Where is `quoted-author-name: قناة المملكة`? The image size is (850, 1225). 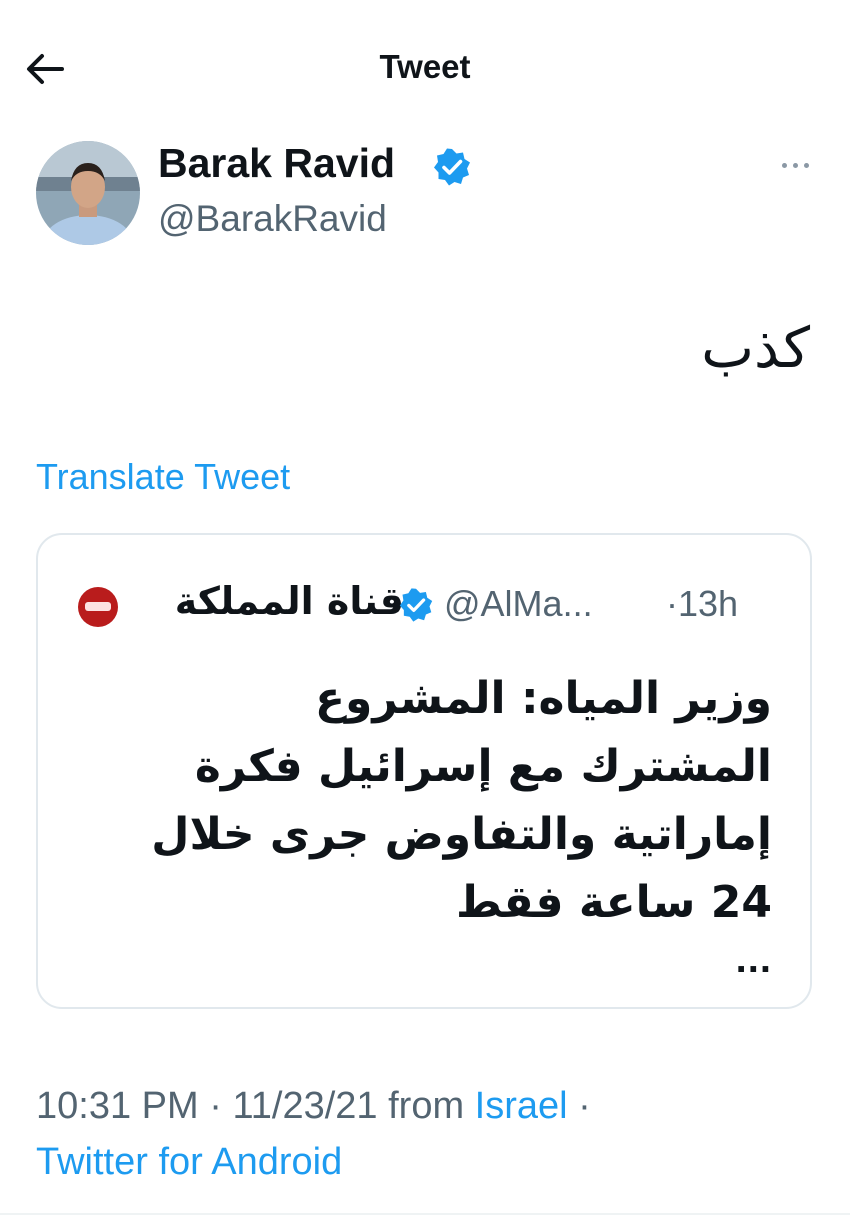
quoted-author-name: قناة المملكة is located at coordinates (289, 601).